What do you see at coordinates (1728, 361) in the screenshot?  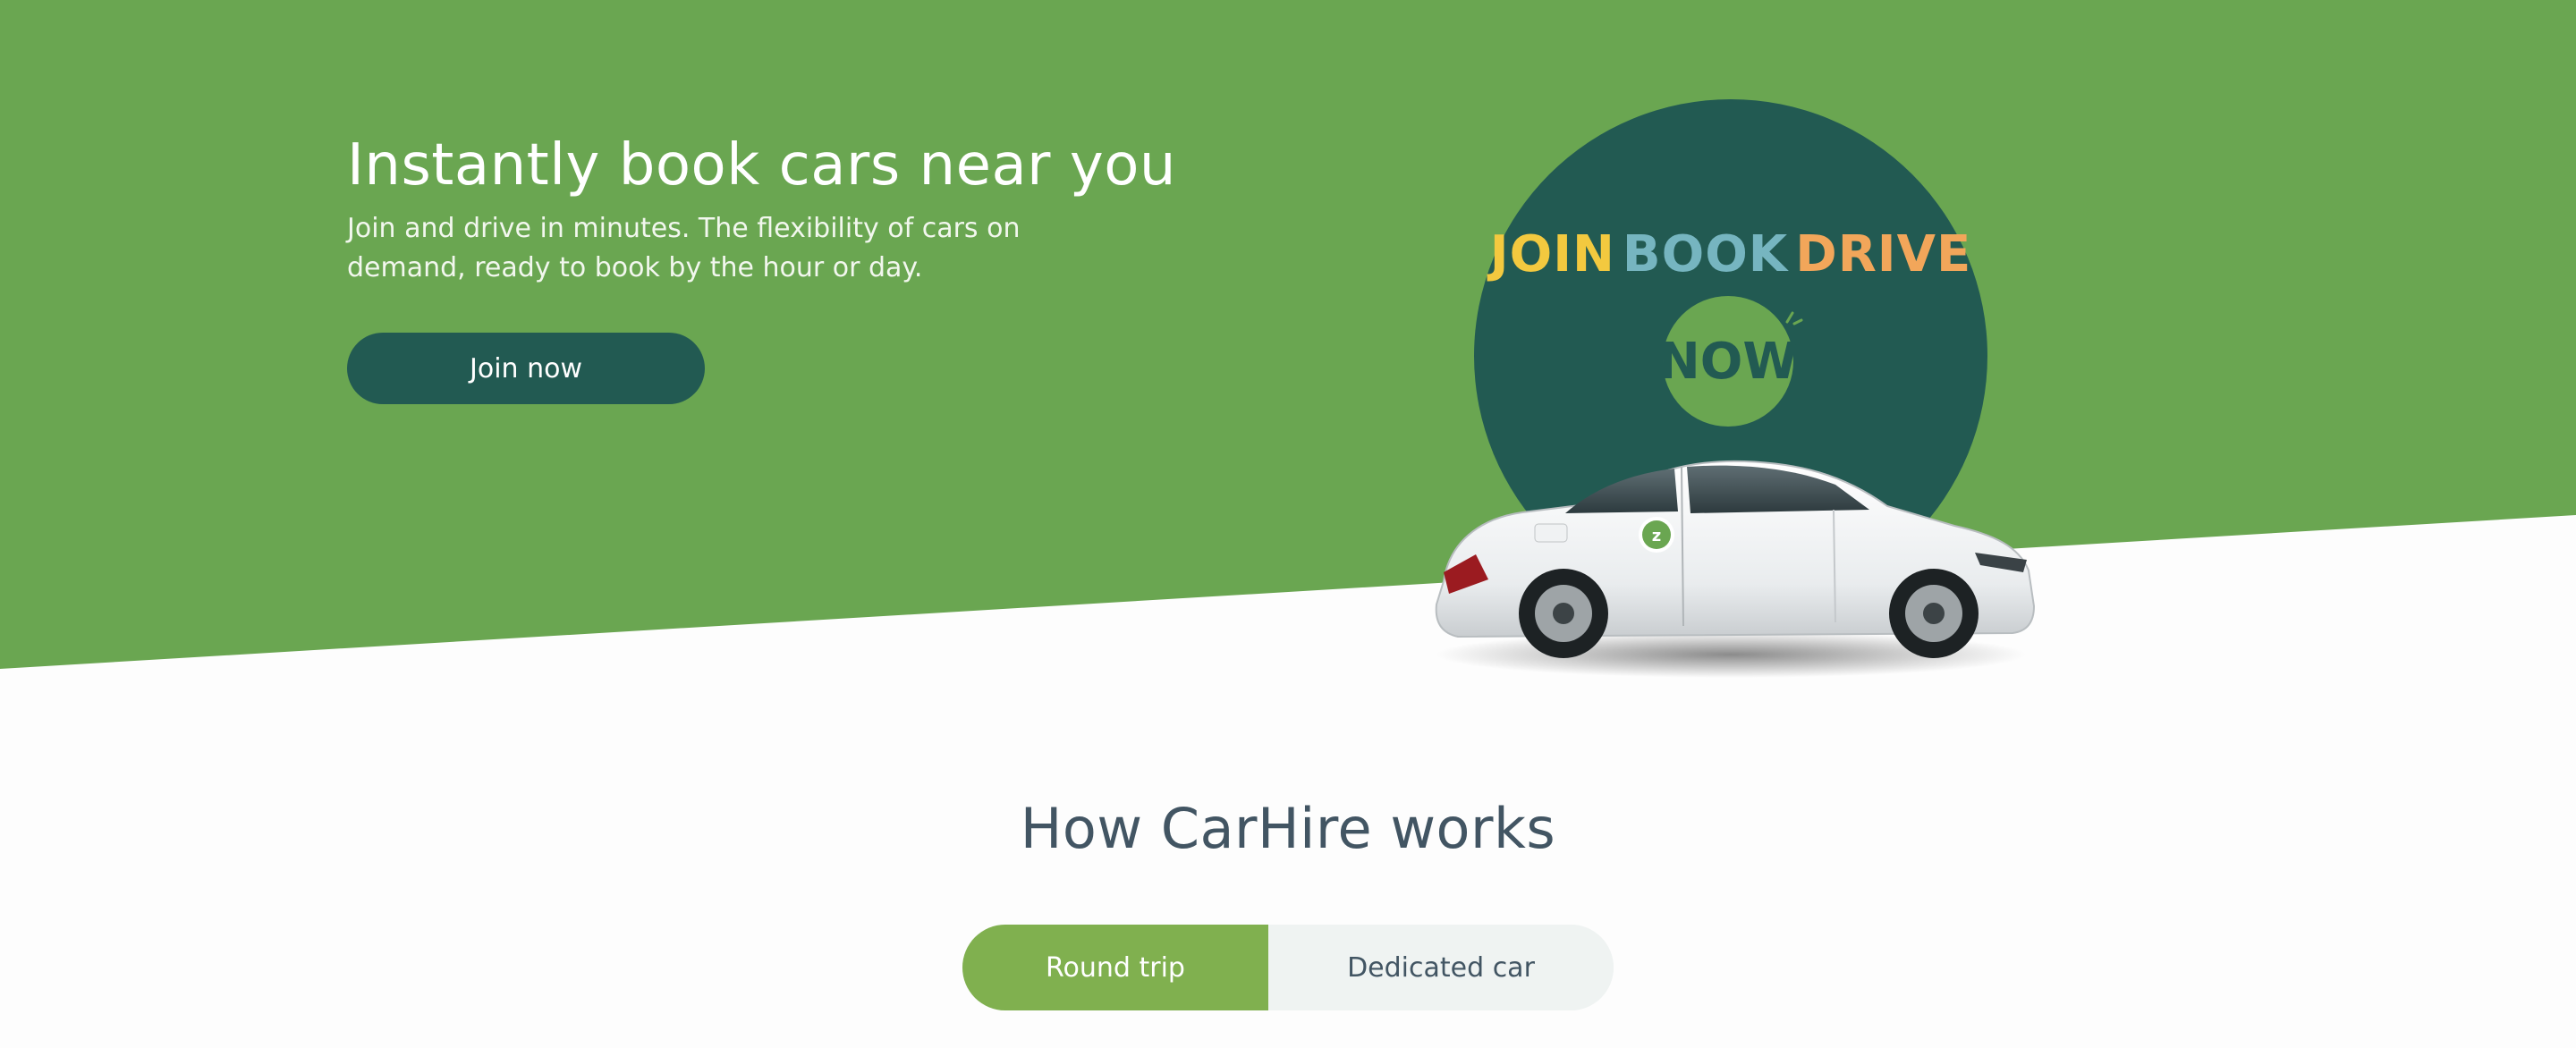 I see `now-badge: NOW` at bounding box center [1728, 361].